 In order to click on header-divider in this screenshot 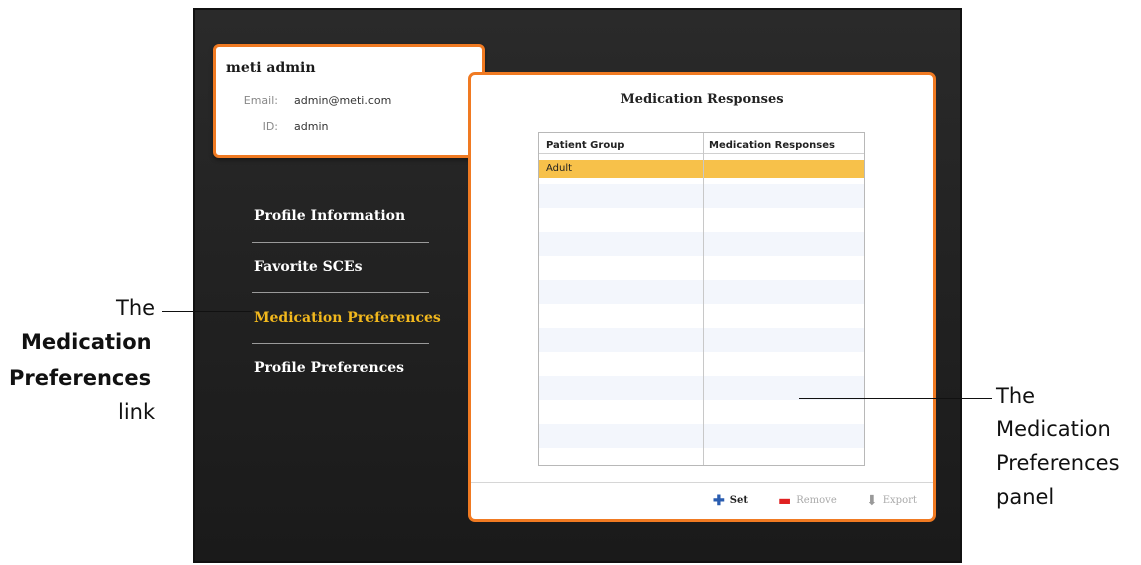, I will do `click(701, 153)`.